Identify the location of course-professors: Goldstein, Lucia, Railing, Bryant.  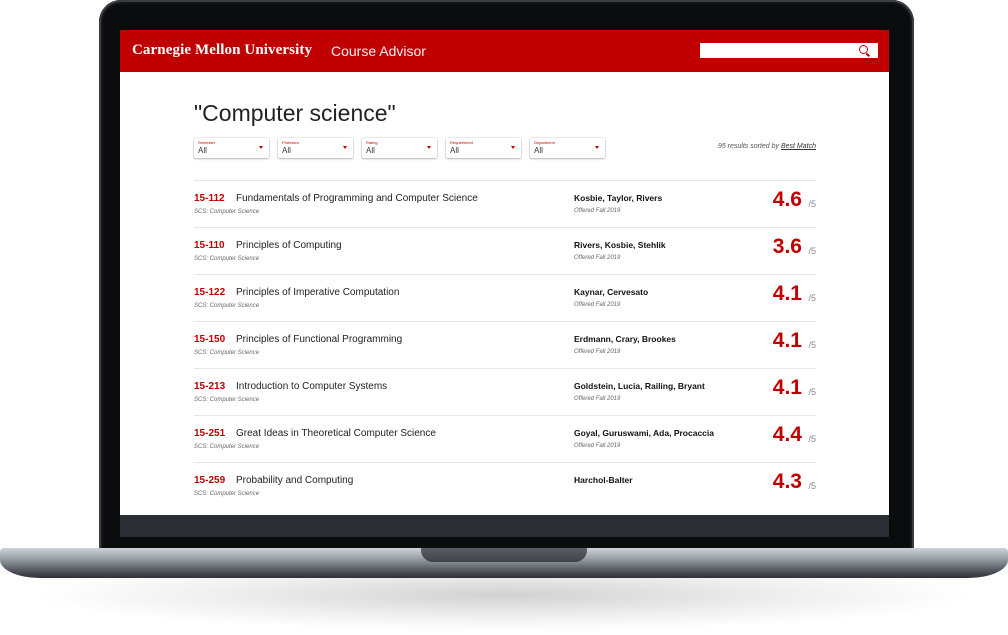
(639, 386).